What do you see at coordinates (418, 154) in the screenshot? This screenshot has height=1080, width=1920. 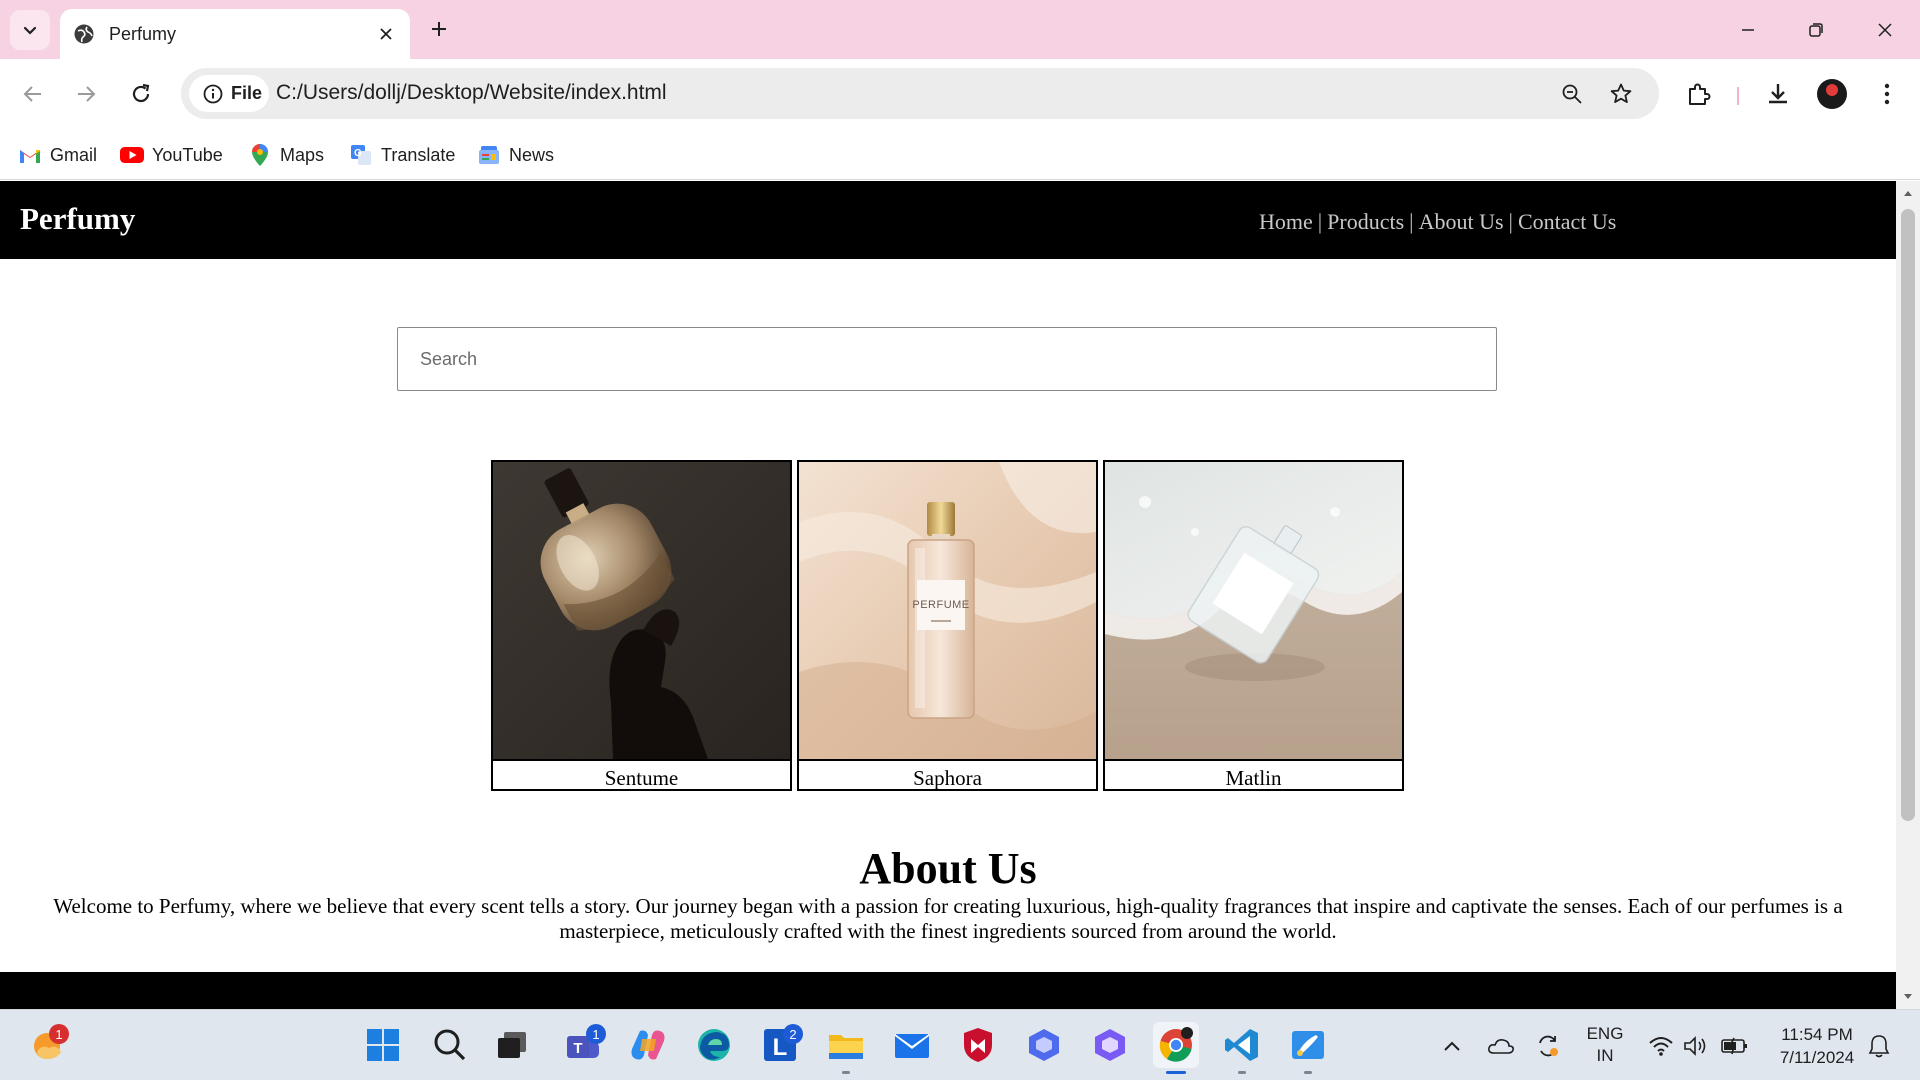 I see `bookmark-label: Translate` at bounding box center [418, 154].